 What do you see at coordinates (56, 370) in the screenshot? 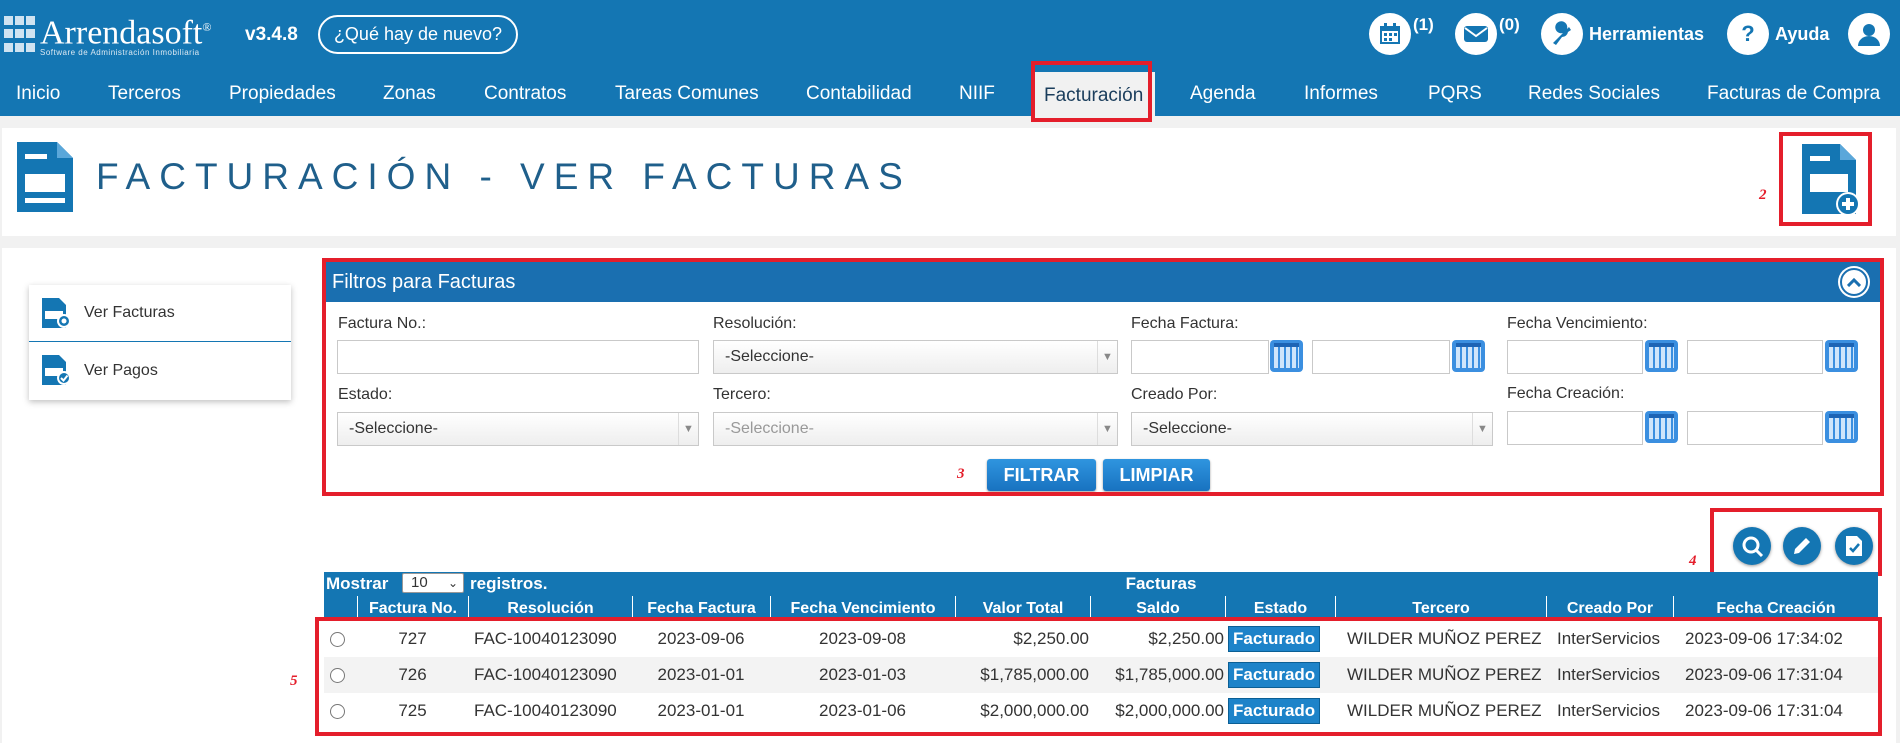
I see `payment-check-icon` at bounding box center [56, 370].